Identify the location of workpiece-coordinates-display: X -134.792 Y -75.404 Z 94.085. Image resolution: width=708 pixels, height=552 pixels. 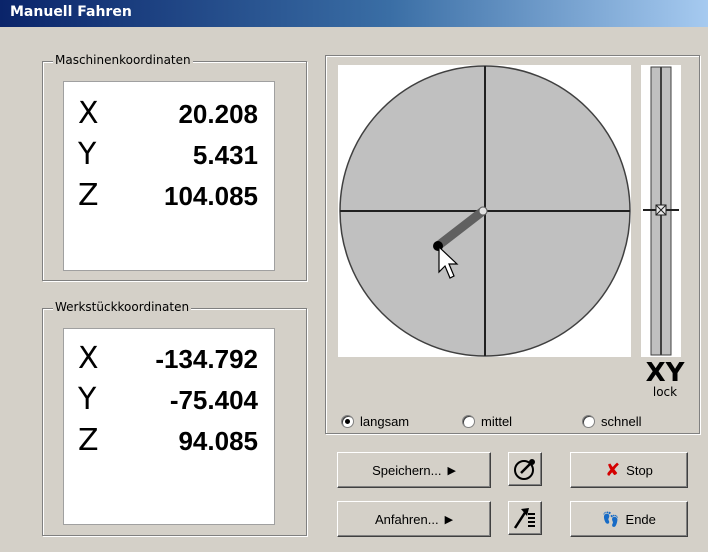
(169, 426).